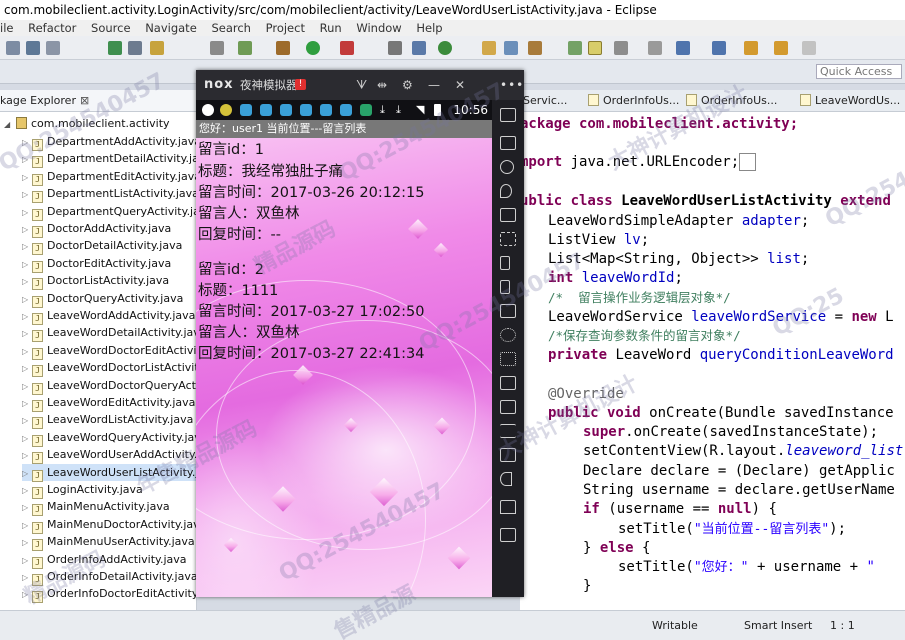  I want to click on tree-file-item: ▷ J DepartmentQueryActivity.java, so click(109, 212).